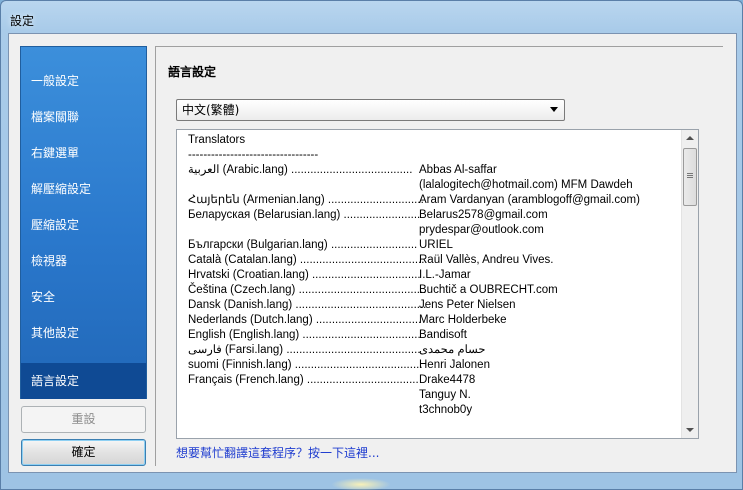  I want to click on sidebar-item-compress: 壓縮設定, so click(83, 225).